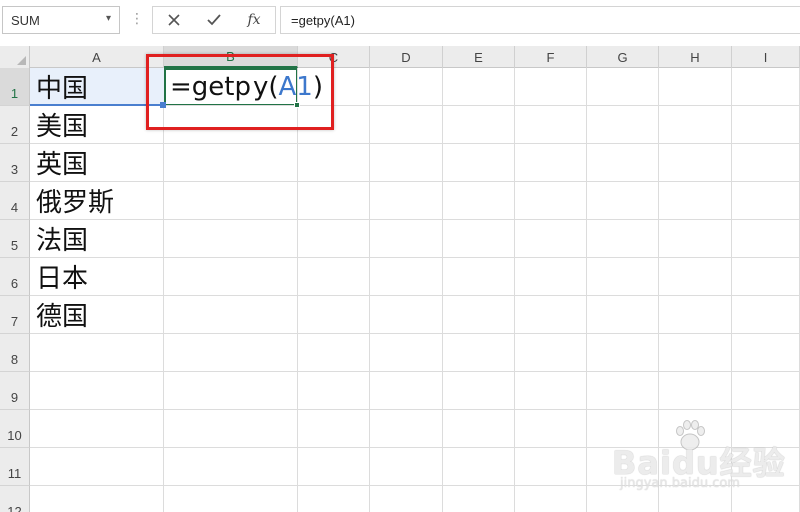 The width and height of the screenshot is (800, 512). Describe the element at coordinates (97, 467) in the screenshot. I see `cell-a11` at that location.